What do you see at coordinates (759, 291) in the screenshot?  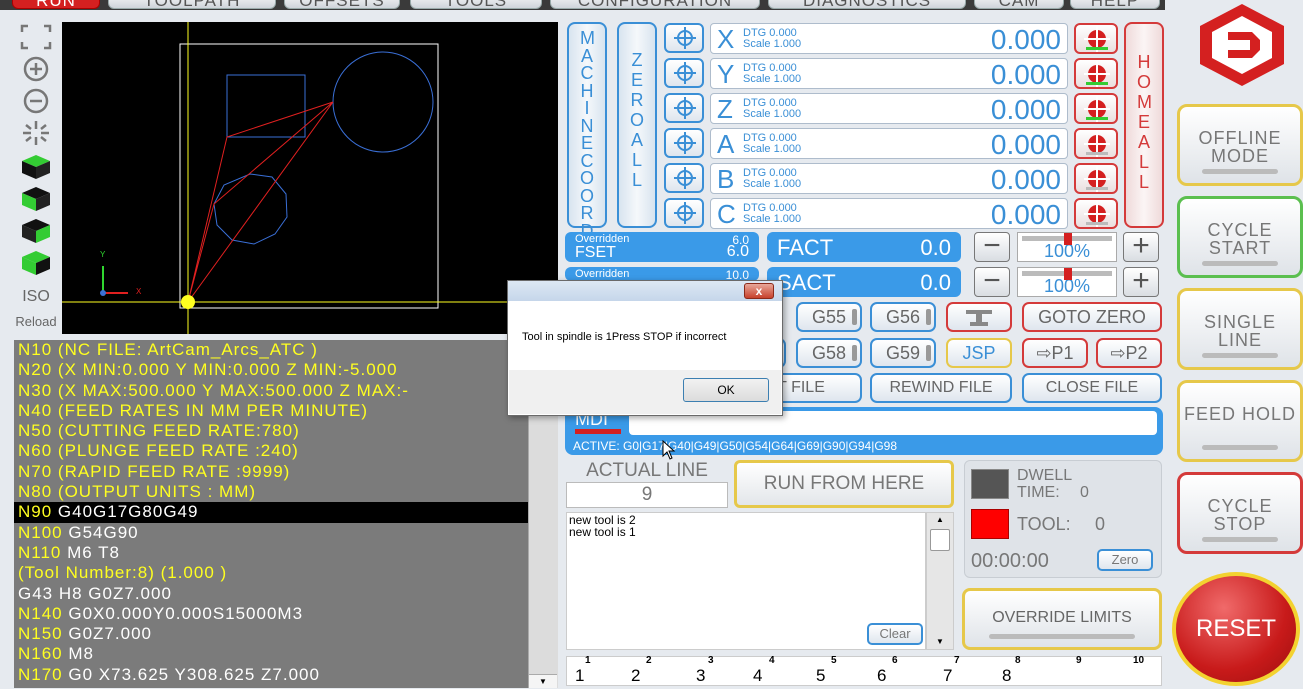 I see `dialog-close-button: x` at bounding box center [759, 291].